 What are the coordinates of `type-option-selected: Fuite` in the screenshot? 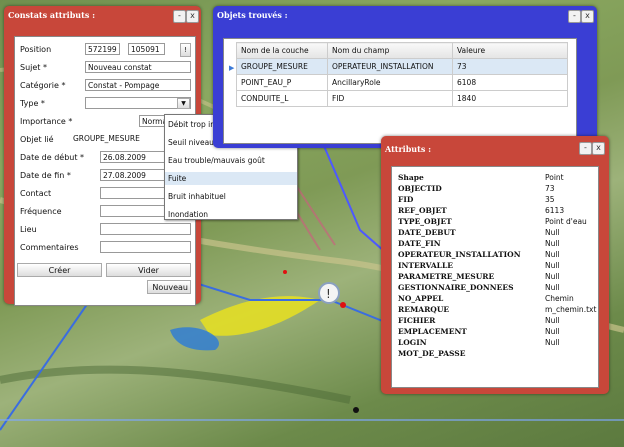 It's located at (231, 178).